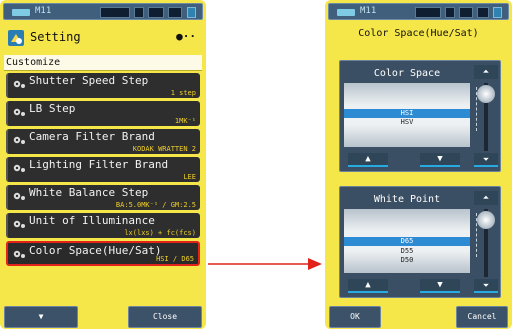  I want to click on menu-item-value: HSI / D65, so click(175, 259).